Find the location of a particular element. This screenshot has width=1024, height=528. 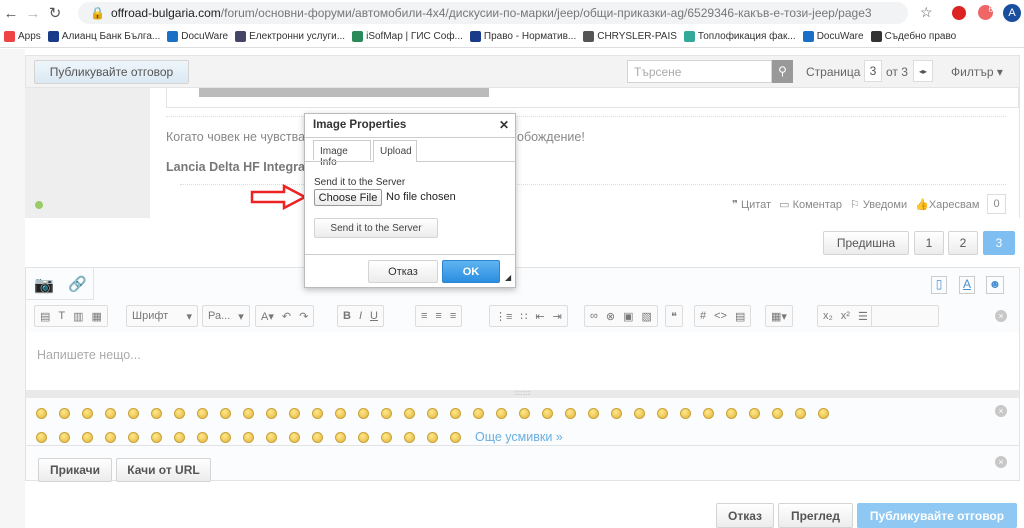

extension-badge-icon: 6 is located at coordinates (985, 12).